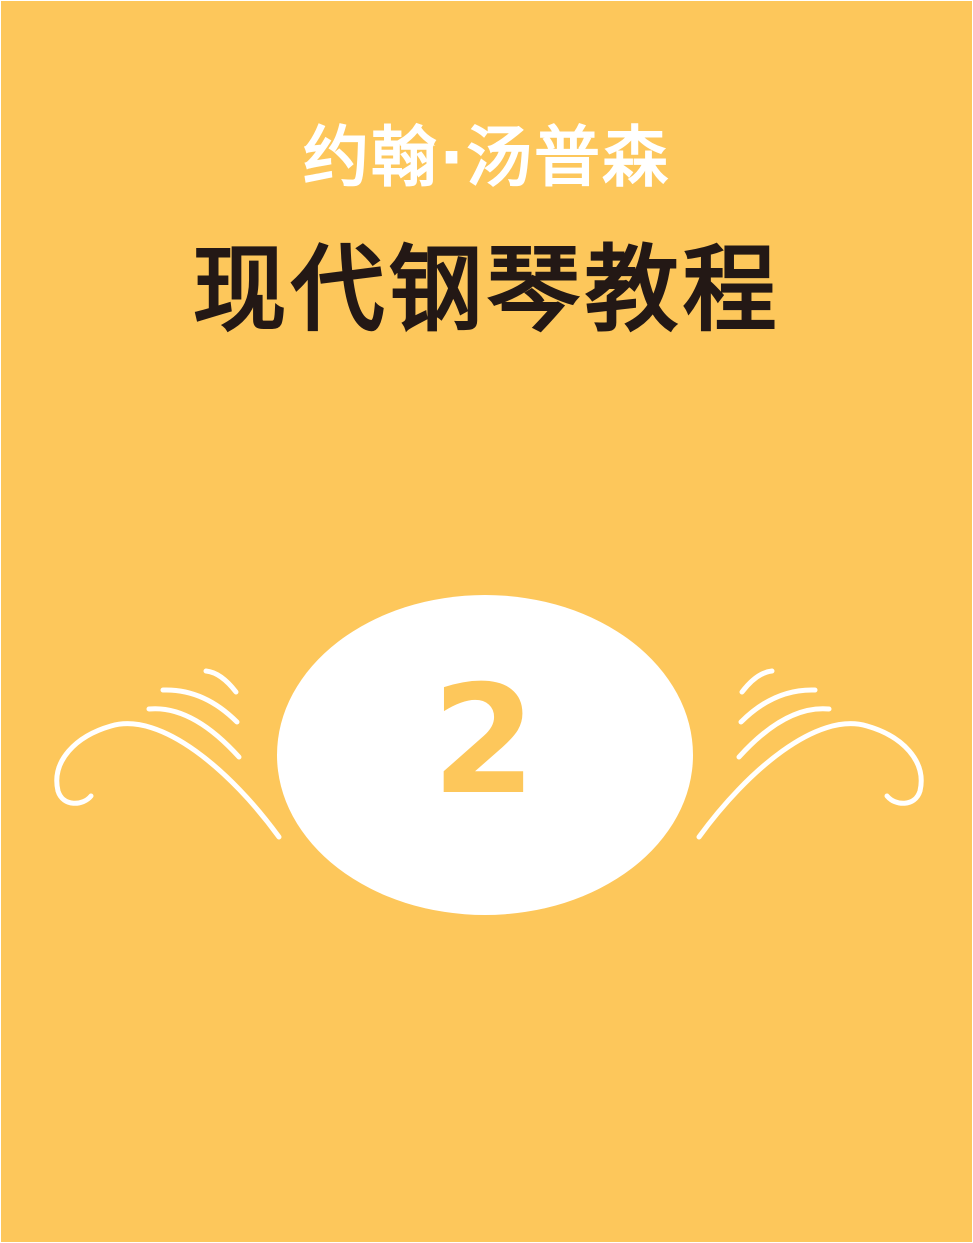  Describe the element at coordinates (486, 157) in the screenshot. I see `author-name: 约翰·汤普森` at that location.